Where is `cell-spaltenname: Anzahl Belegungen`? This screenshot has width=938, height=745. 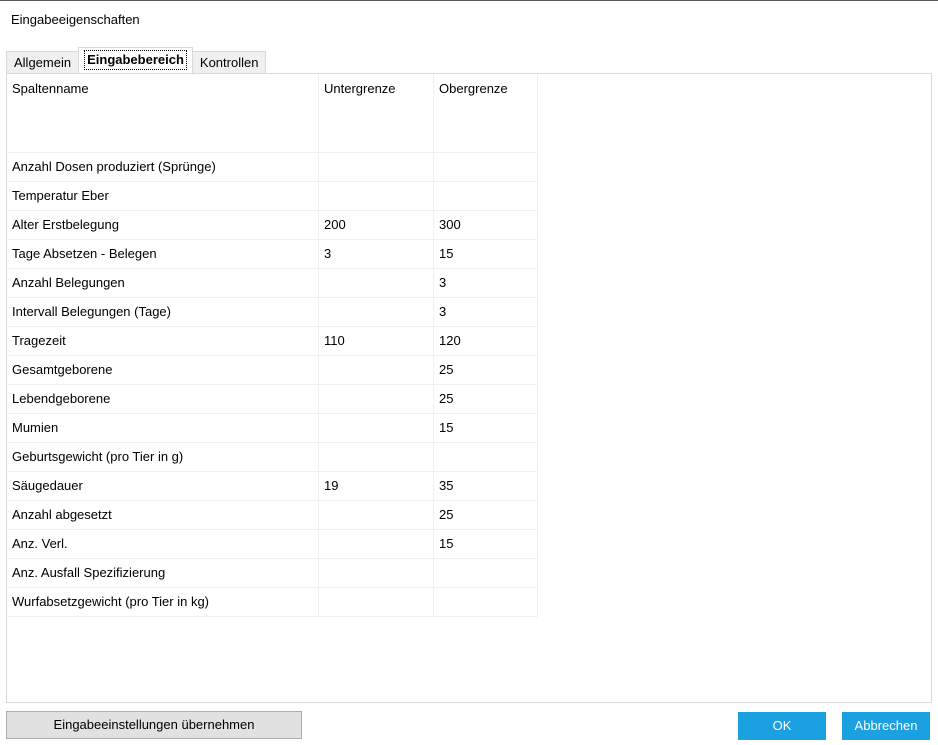
cell-spaltenname: Anzahl Belegungen is located at coordinates (163, 283).